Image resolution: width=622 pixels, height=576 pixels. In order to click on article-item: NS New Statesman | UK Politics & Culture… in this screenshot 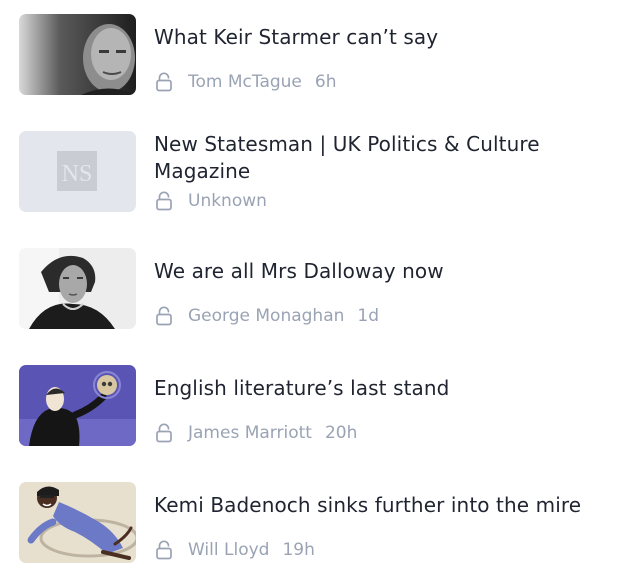, I will do `click(314, 172)`.